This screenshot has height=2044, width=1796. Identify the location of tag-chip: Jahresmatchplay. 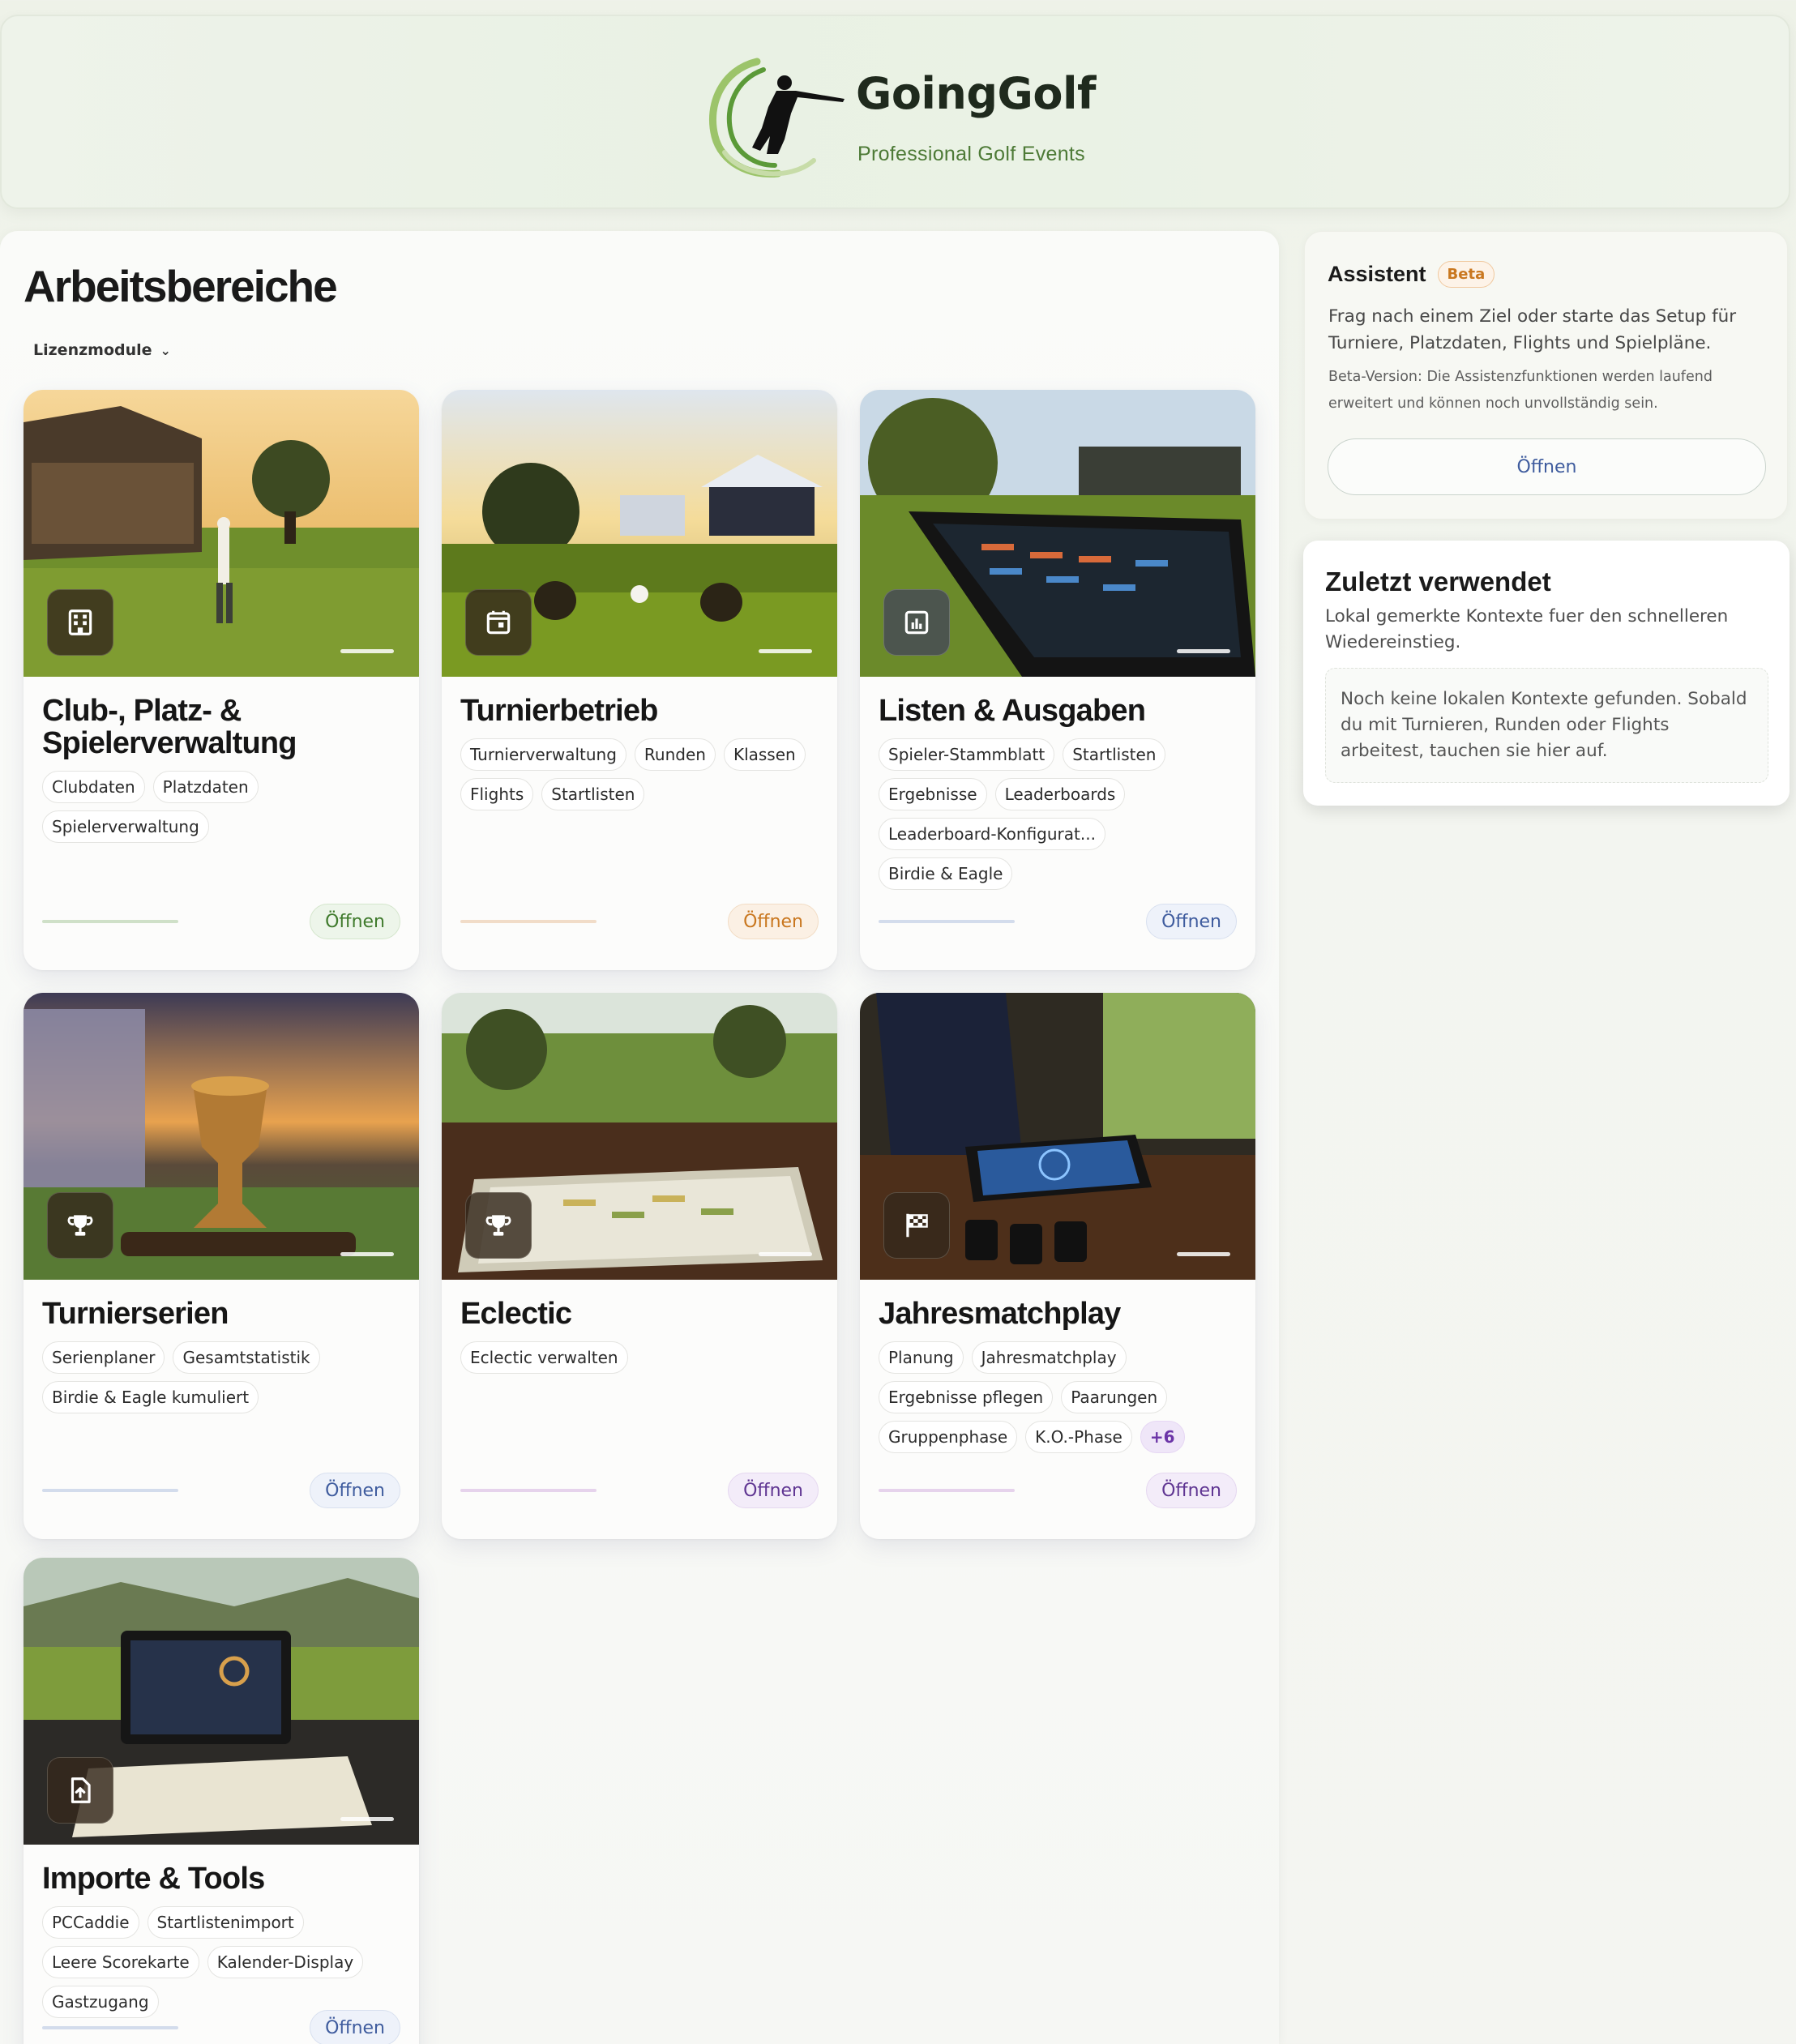
(1049, 1357).